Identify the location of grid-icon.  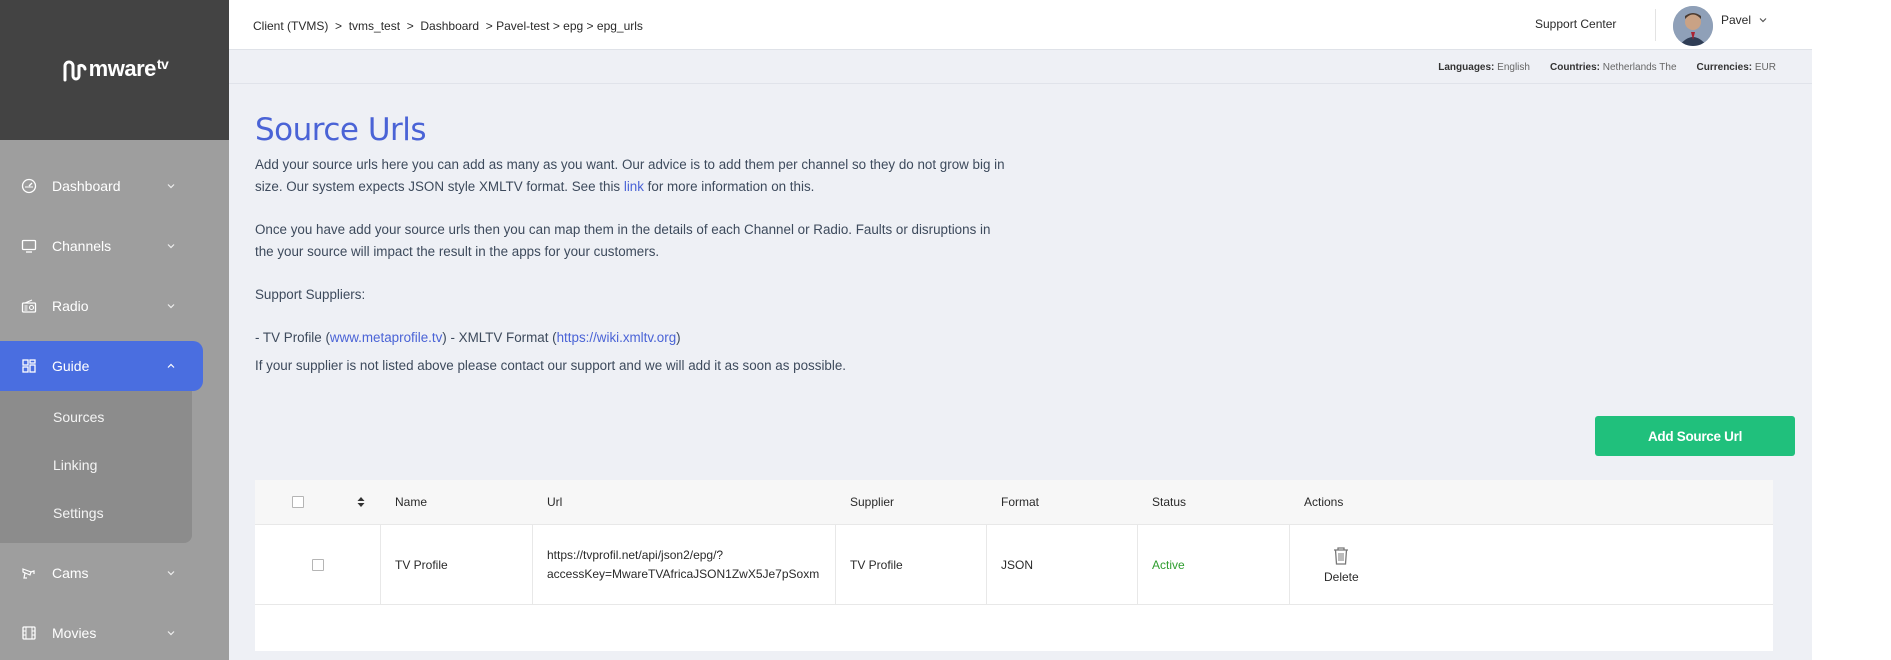
(29, 366).